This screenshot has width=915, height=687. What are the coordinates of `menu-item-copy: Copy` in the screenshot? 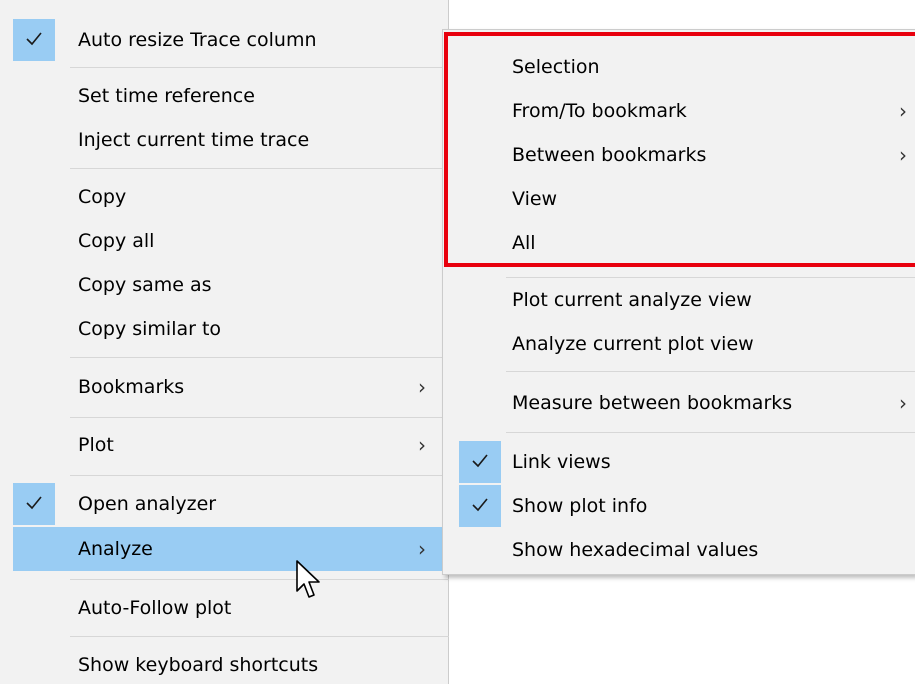 It's located at (224, 197).